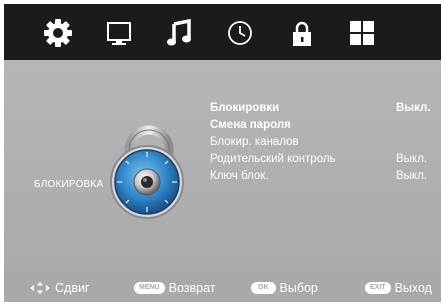  I want to click on tab-sound, so click(180, 33).